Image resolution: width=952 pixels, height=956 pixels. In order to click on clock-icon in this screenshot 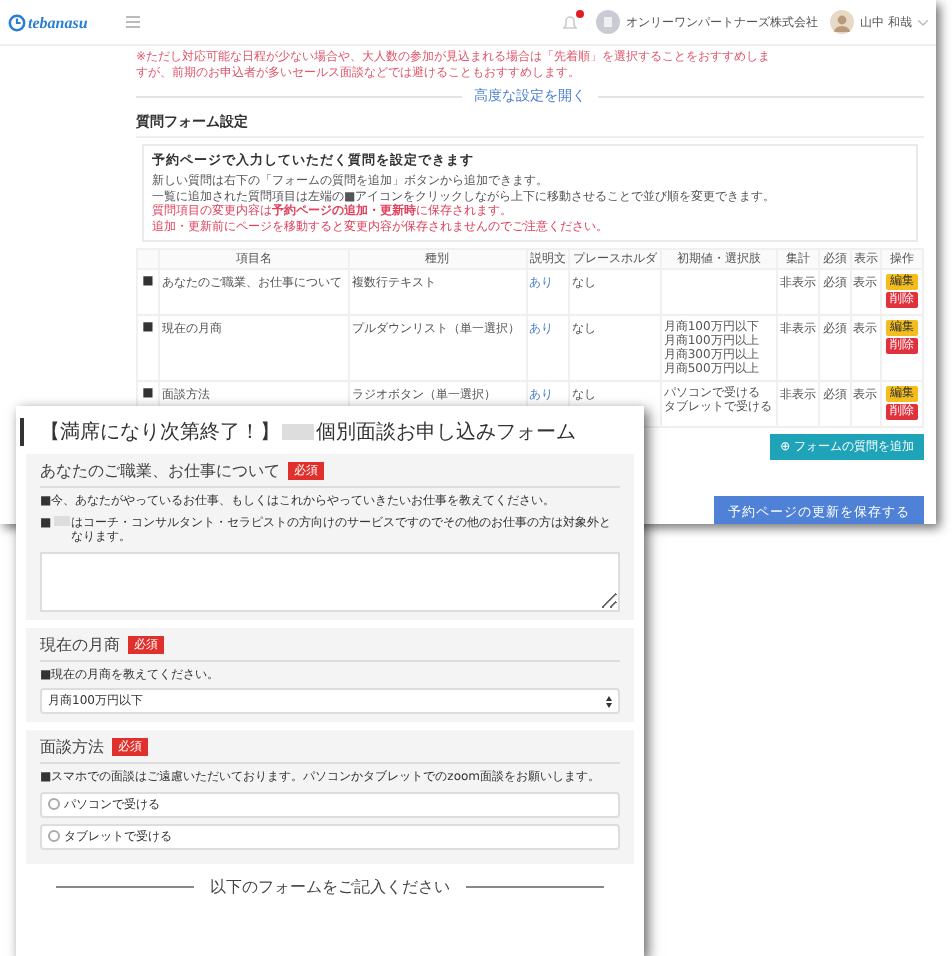, I will do `click(17, 22)`.